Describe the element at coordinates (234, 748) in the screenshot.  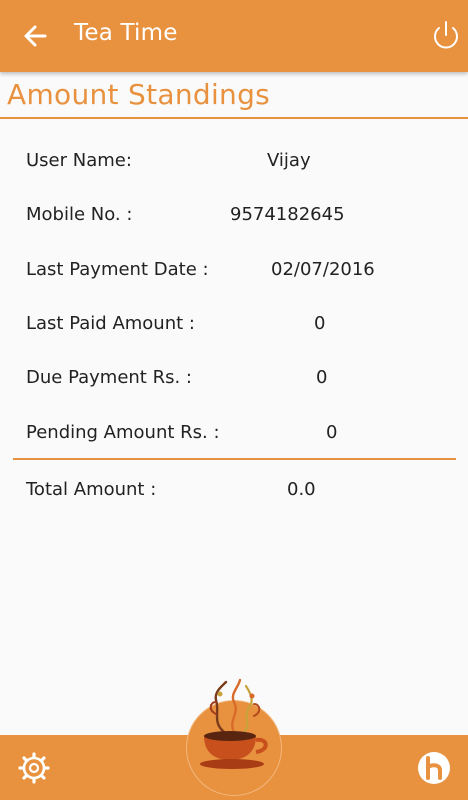
I see `tea-home-button` at that location.